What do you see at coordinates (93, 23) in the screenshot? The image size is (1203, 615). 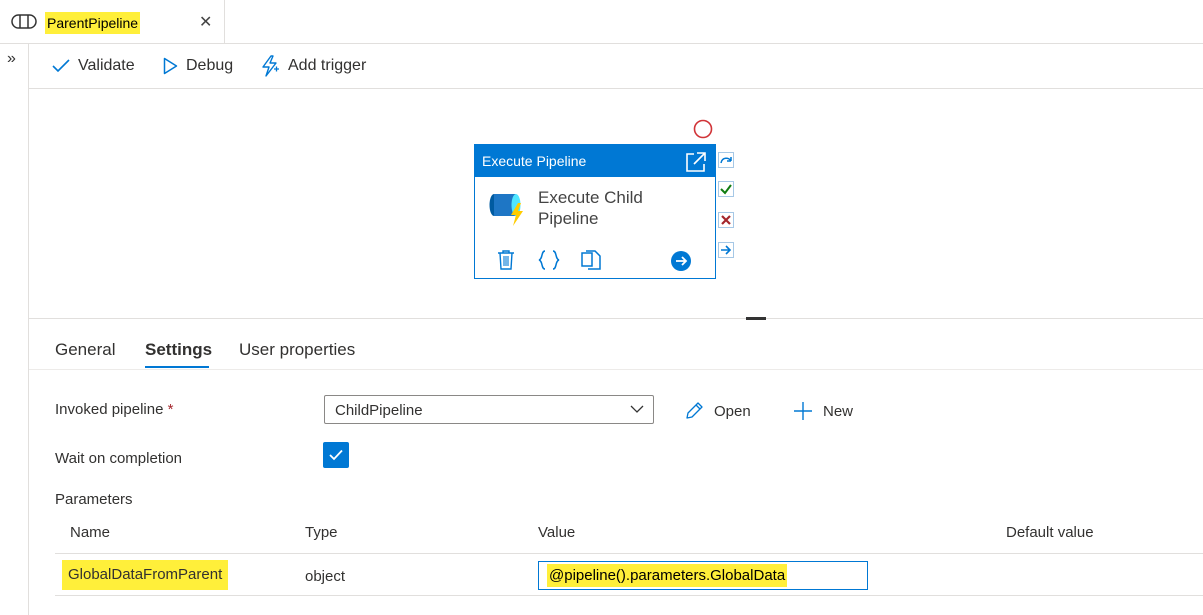 I see `tab-title: ParentPipeline` at bounding box center [93, 23].